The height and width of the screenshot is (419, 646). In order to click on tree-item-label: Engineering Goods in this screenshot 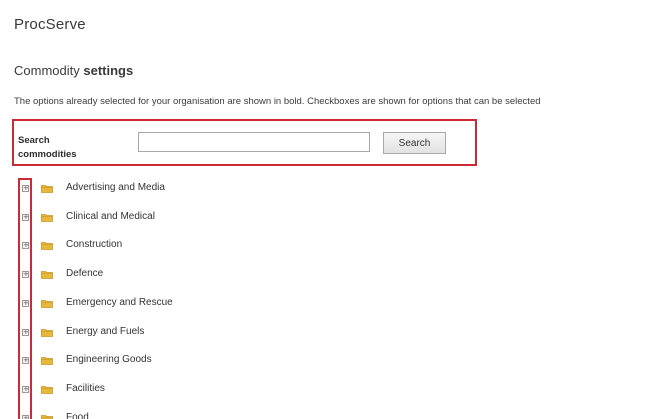, I will do `click(109, 359)`.